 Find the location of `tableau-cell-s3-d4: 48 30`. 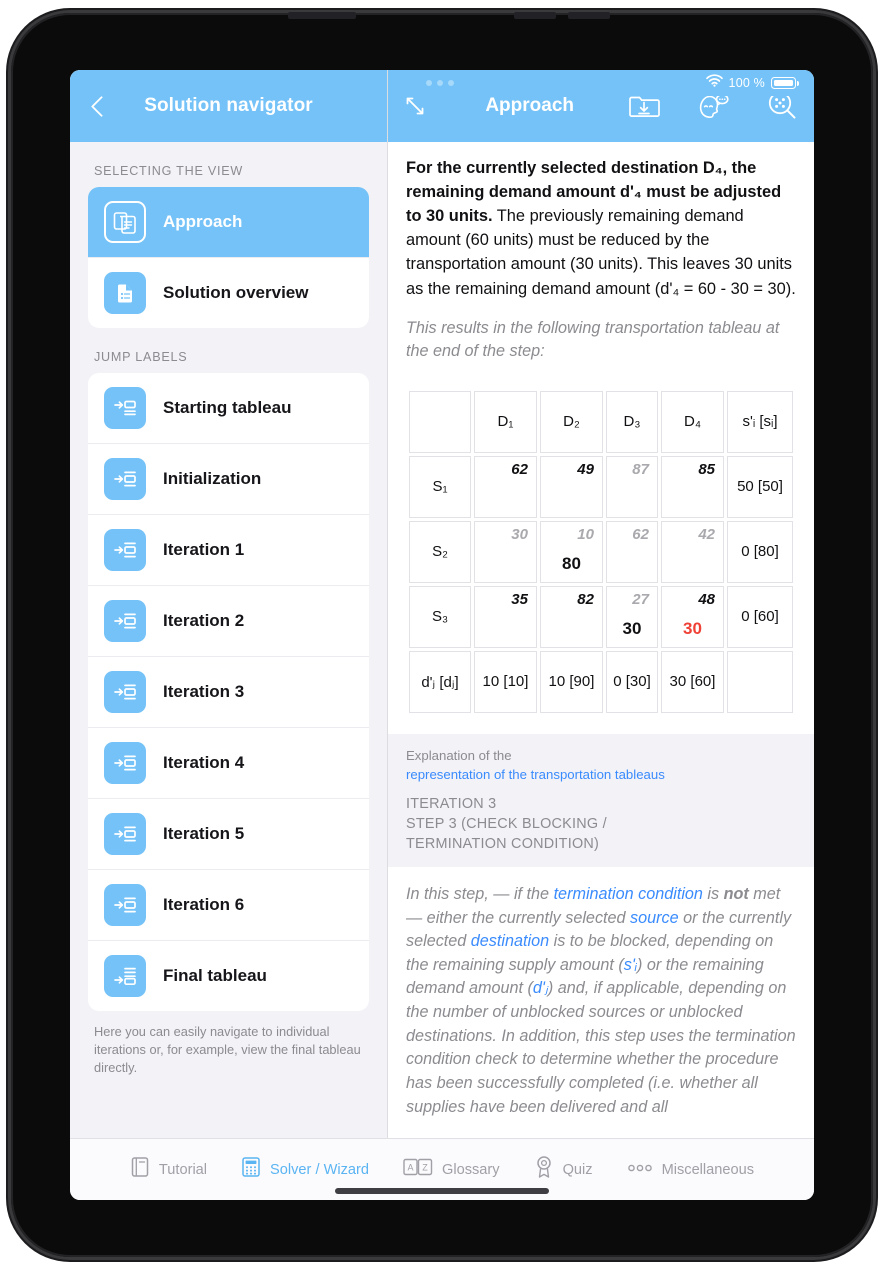

tableau-cell-s3-d4: 48 30 is located at coordinates (692, 616).